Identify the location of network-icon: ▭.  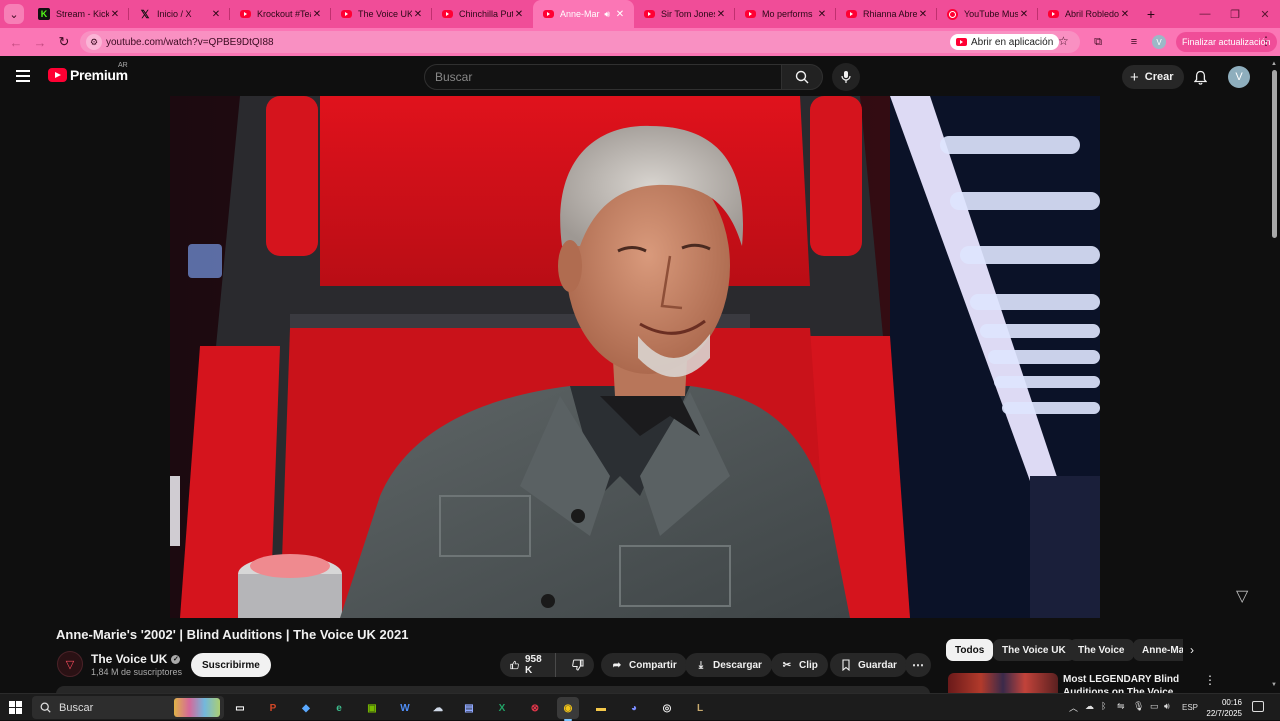
(1154, 706).